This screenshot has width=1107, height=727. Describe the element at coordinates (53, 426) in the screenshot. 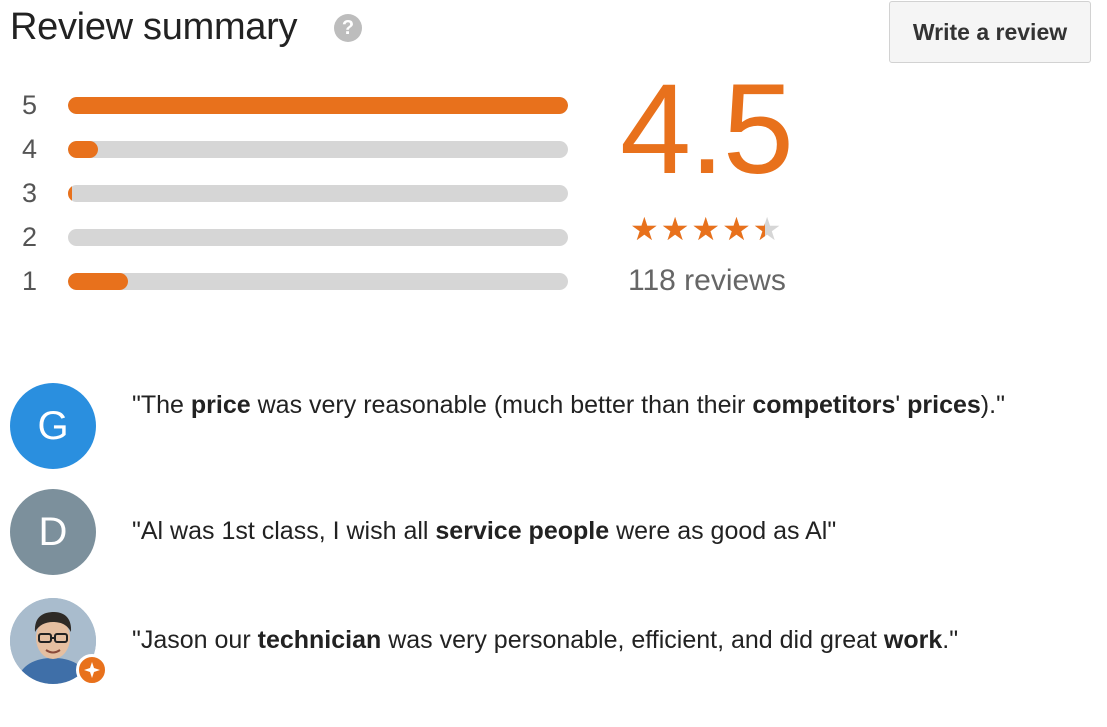

I see `avatar: G` at that location.